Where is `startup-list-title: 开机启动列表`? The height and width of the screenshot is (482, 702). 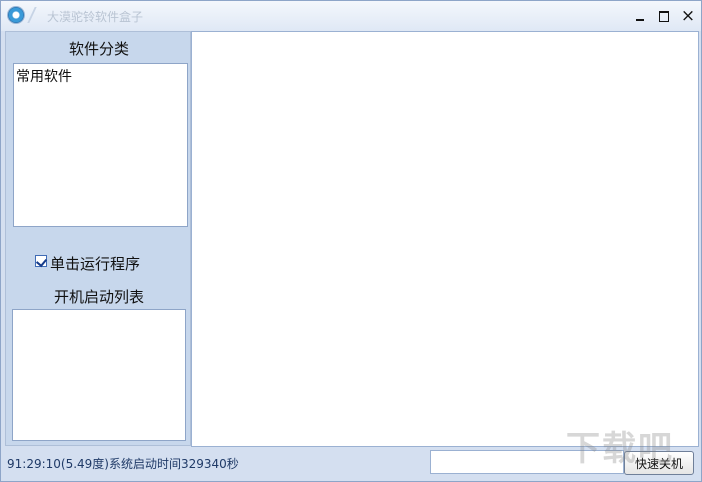
startup-list-title: 开机启动列表 is located at coordinates (98, 297).